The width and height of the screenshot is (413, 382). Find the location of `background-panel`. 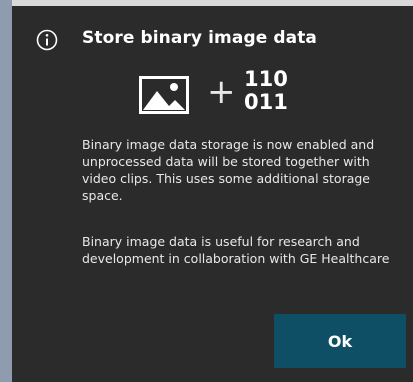

background-panel is located at coordinates (6, 191).